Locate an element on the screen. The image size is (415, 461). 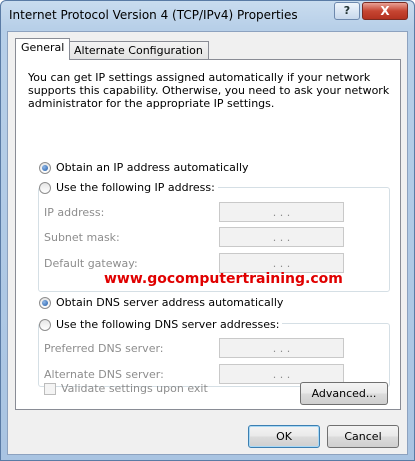
alternate-dns-input: . . . is located at coordinates (281, 374).